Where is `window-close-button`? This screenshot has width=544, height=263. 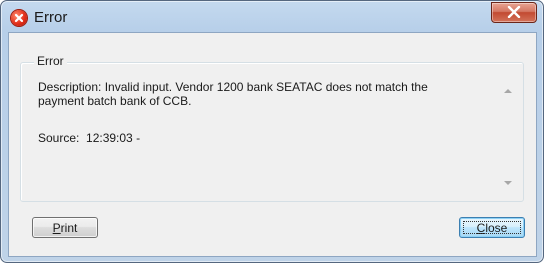
window-close-button is located at coordinates (514, 12).